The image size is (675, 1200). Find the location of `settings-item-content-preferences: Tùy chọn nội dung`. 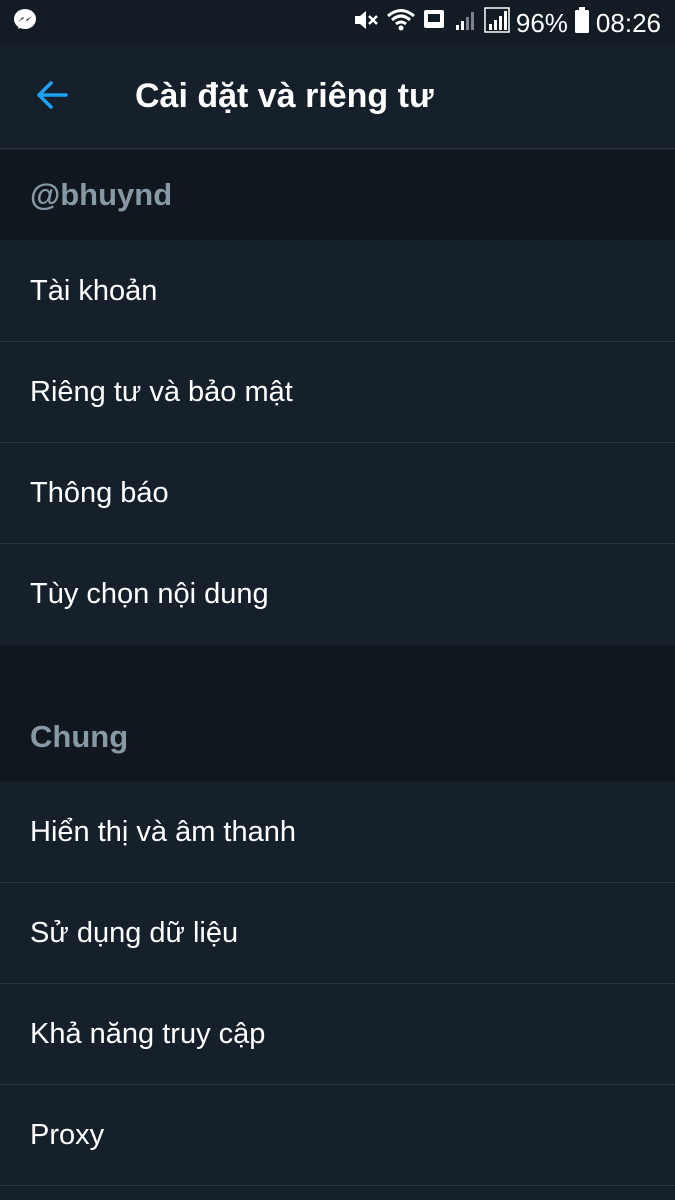

settings-item-content-preferences: Tùy chọn nội dung is located at coordinates (337, 594).